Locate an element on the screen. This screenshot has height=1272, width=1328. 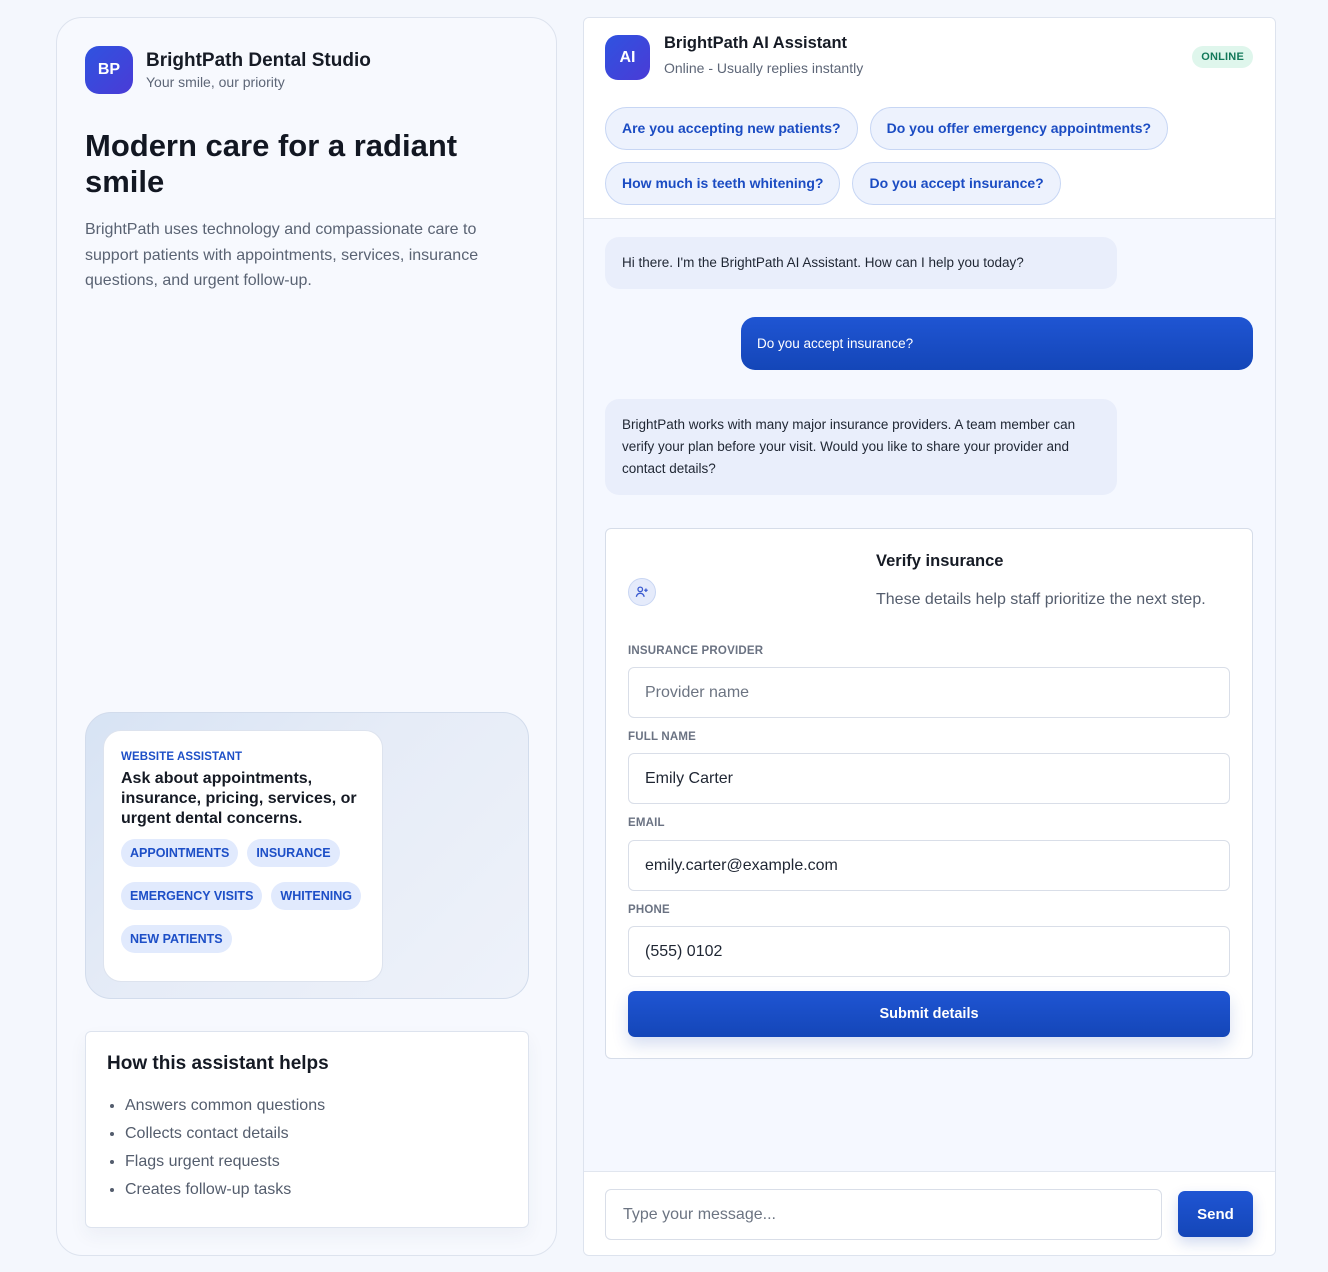
topic-chip-whitening: WHITENING is located at coordinates (316, 896).